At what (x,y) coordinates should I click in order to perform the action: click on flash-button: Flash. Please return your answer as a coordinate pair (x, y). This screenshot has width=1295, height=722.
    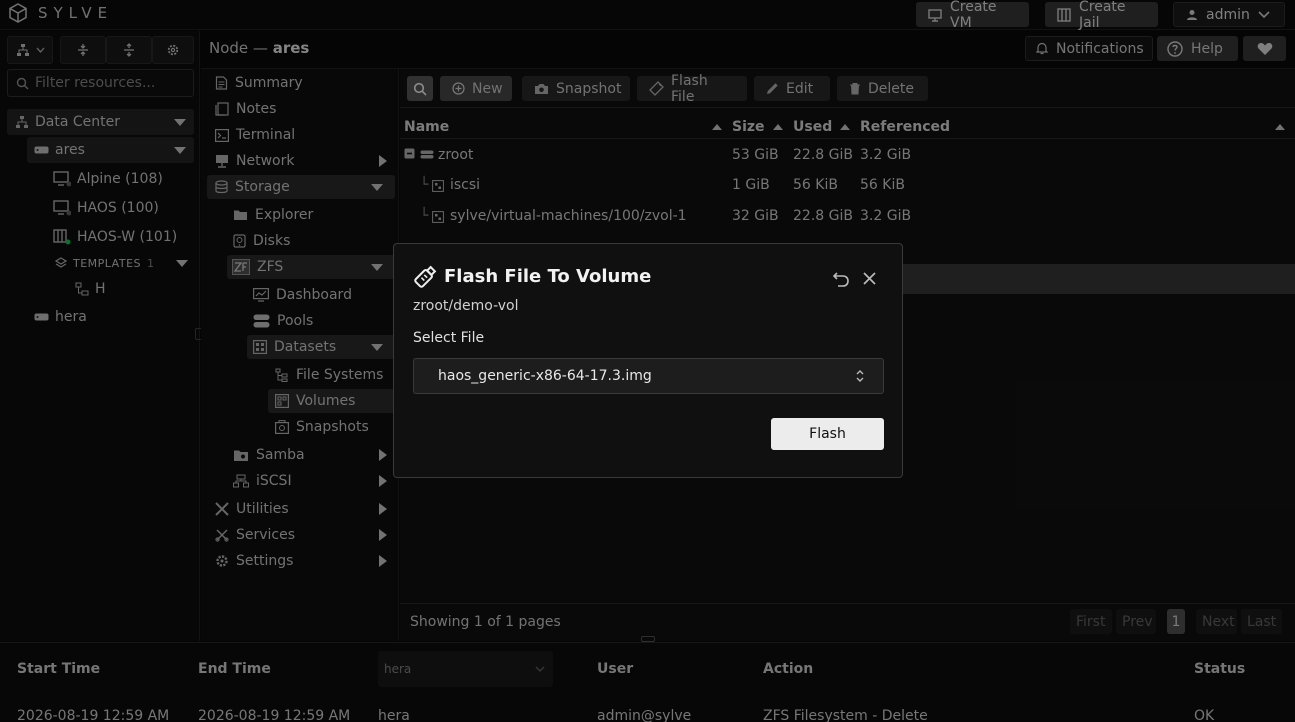
    Looking at the image, I should click on (827, 434).